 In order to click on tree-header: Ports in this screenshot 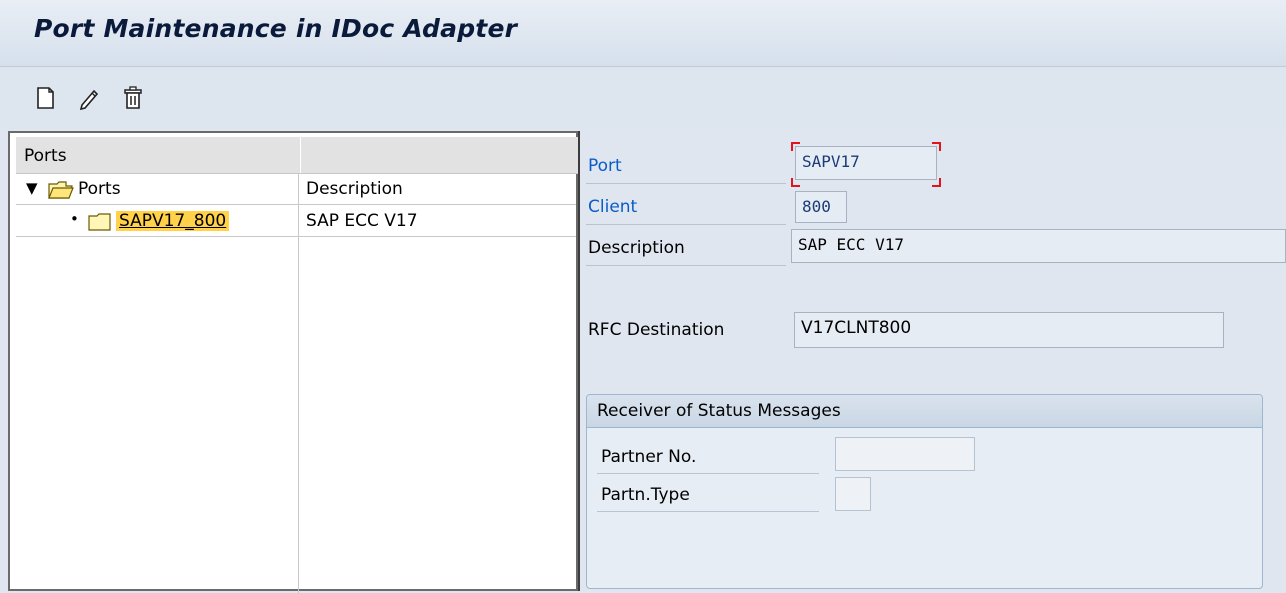, I will do `click(298, 155)`.